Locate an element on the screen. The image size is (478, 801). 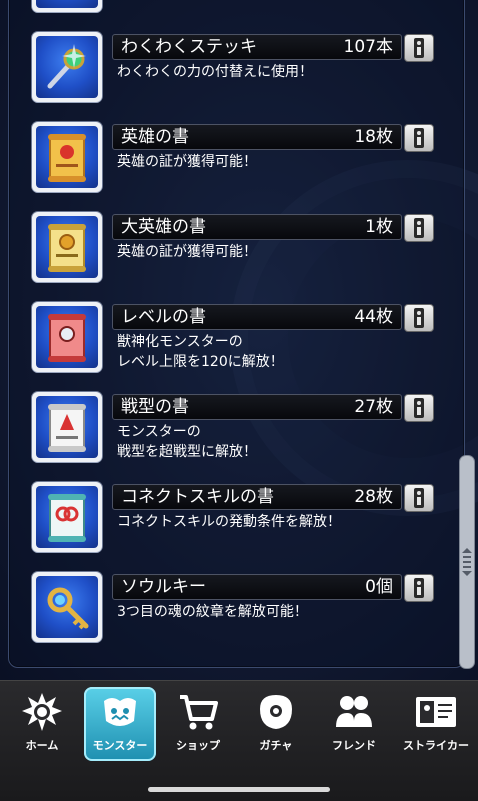
nav-monster-label: モンスター is located at coordinates (120, 745).